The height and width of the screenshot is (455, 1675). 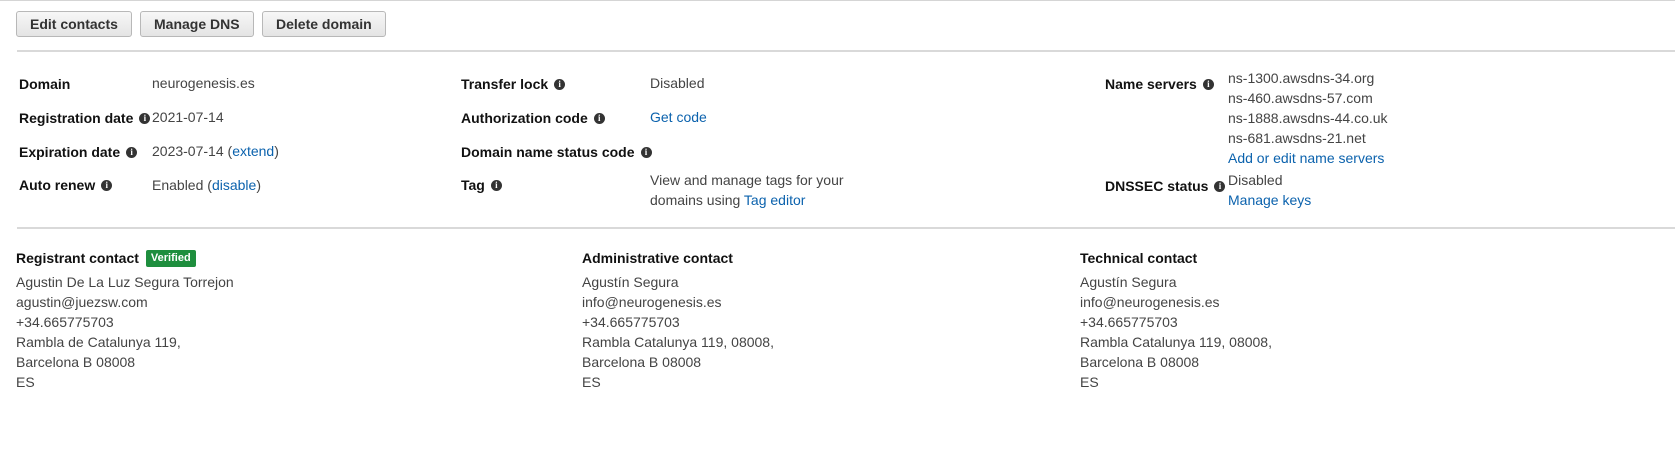 I want to click on tag-text-line: domains using Tag editor, so click(x=728, y=200).